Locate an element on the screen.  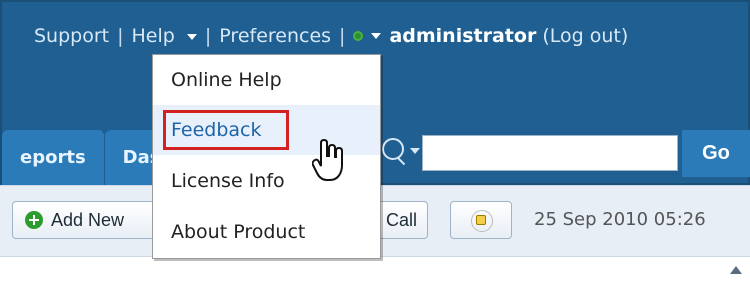
tab-label: eports is located at coordinates (53, 157).